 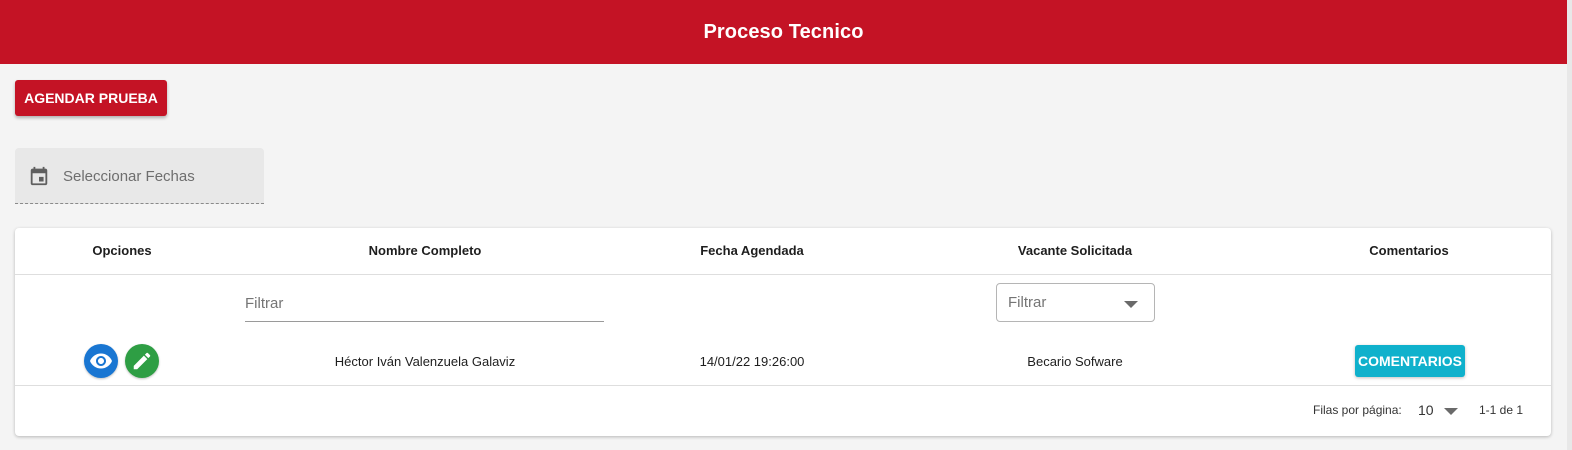 I want to click on rows-per-page-label: Filas por página:, so click(x=1357, y=410).